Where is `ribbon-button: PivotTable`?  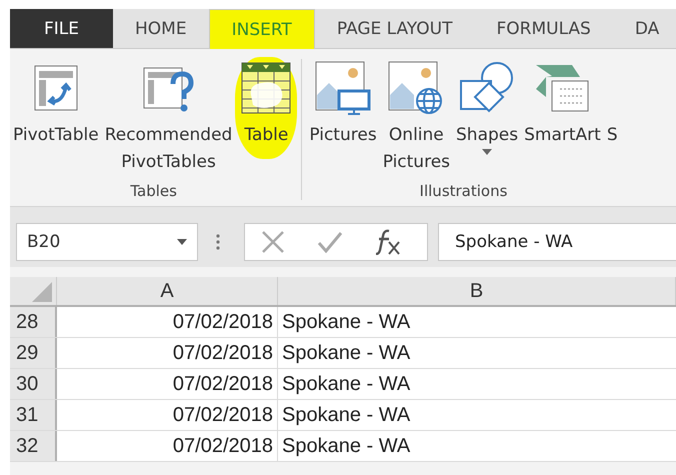 ribbon-button: PivotTable is located at coordinates (56, 104).